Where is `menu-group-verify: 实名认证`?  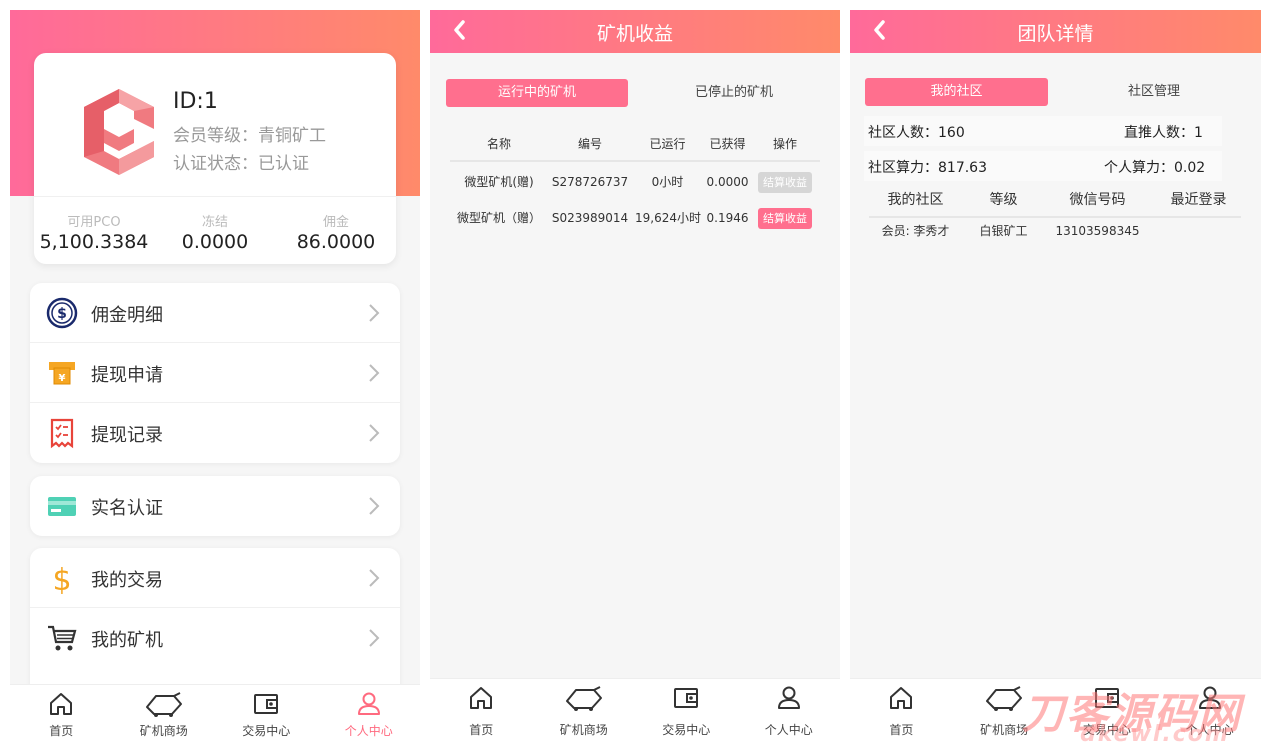 menu-group-verify: 实名认证 is located at coordinates (215, 506).